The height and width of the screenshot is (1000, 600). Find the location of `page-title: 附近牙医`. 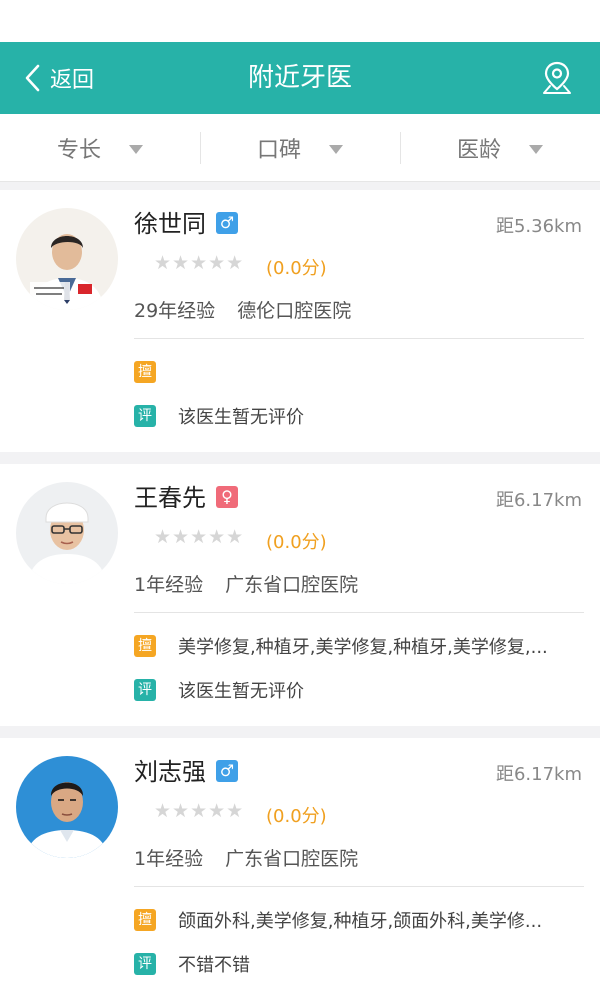

page-title: 附近牙医 is located at coordinates (299, 78).